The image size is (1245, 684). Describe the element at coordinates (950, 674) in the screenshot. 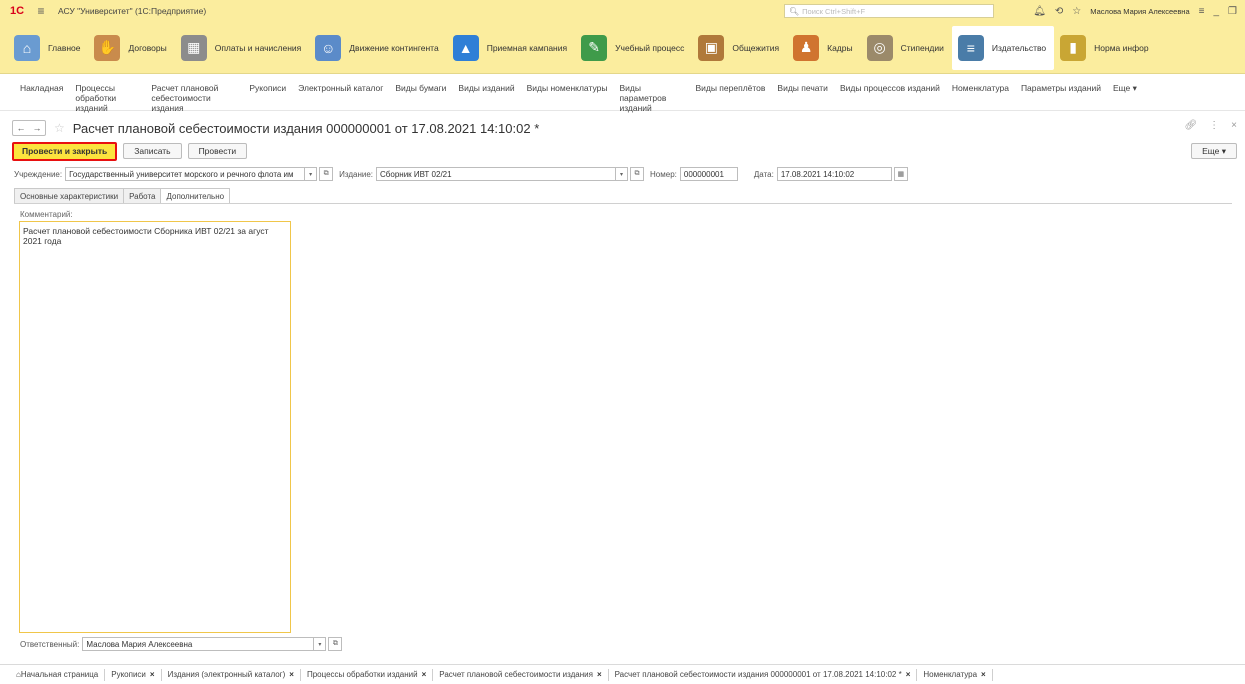

I see `open-window-label: Номенклатура` at that location.